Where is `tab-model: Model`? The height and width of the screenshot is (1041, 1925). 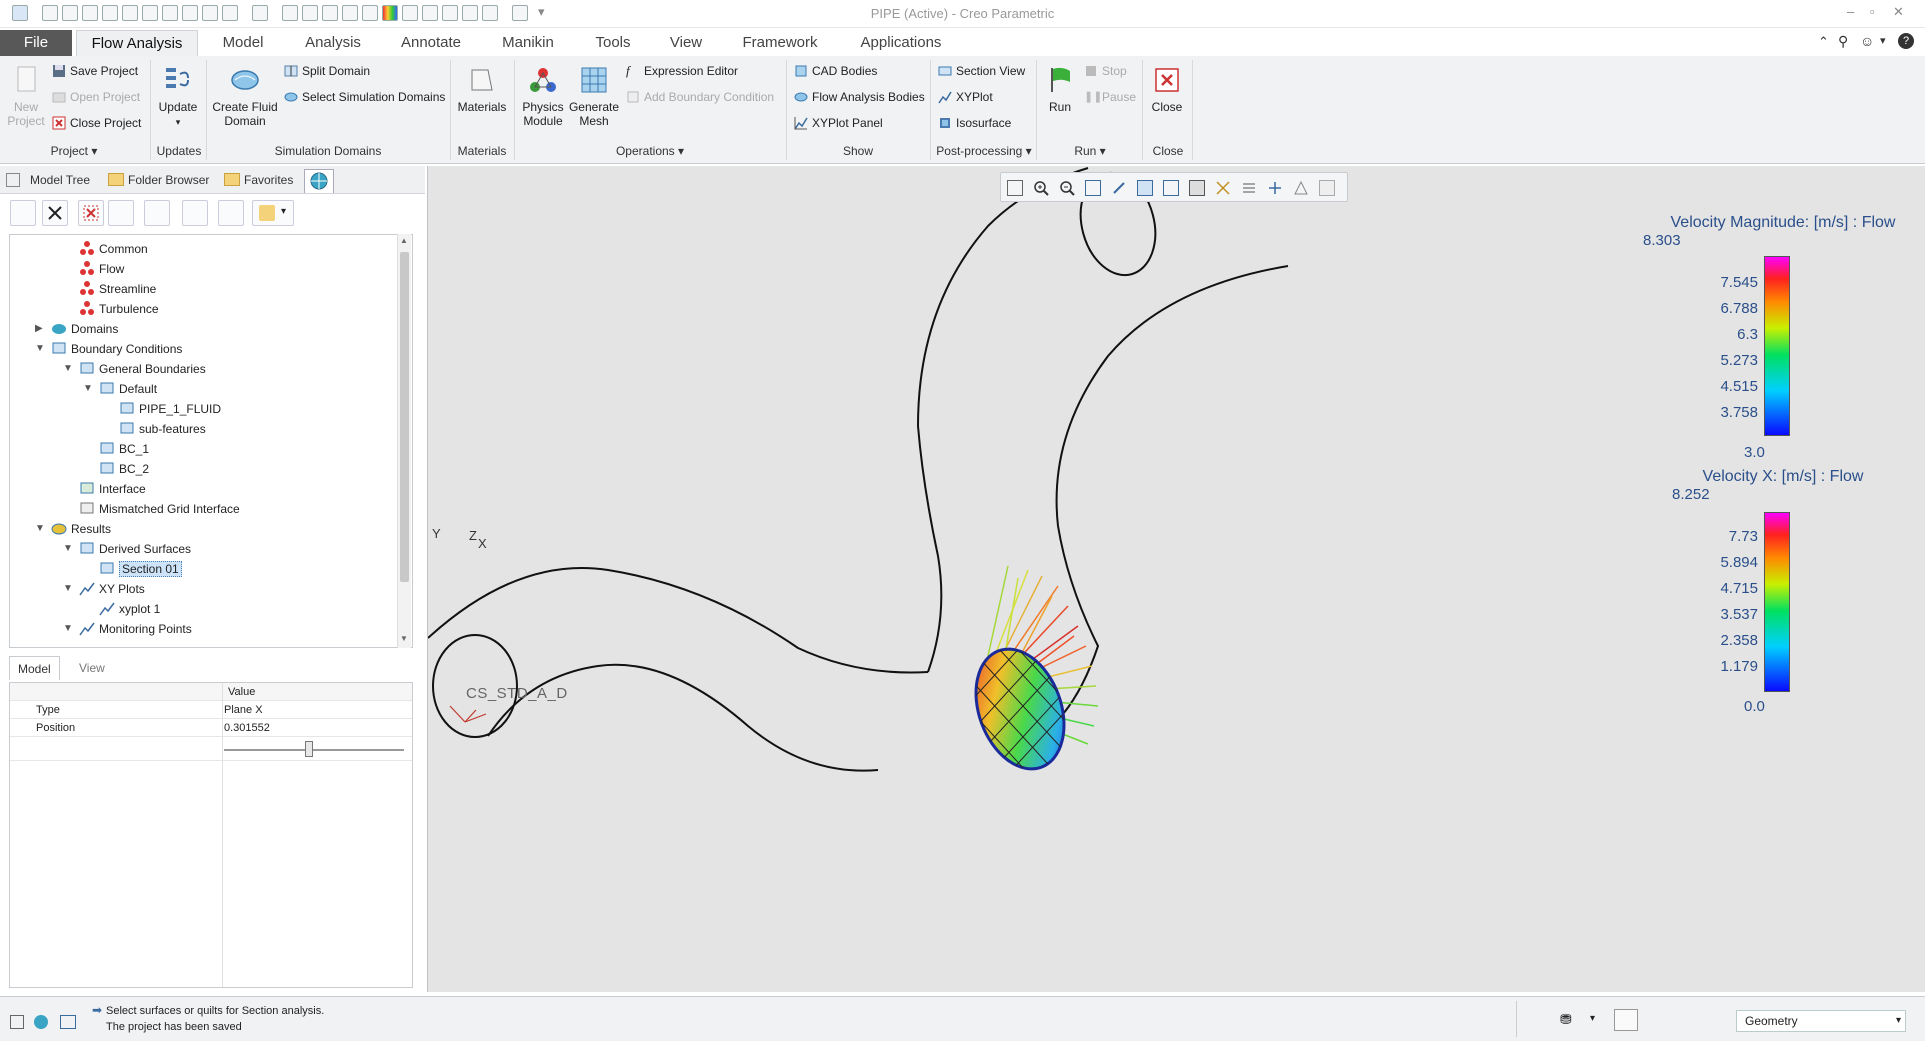
tab-model: Model is located at coordinates (243, 43).